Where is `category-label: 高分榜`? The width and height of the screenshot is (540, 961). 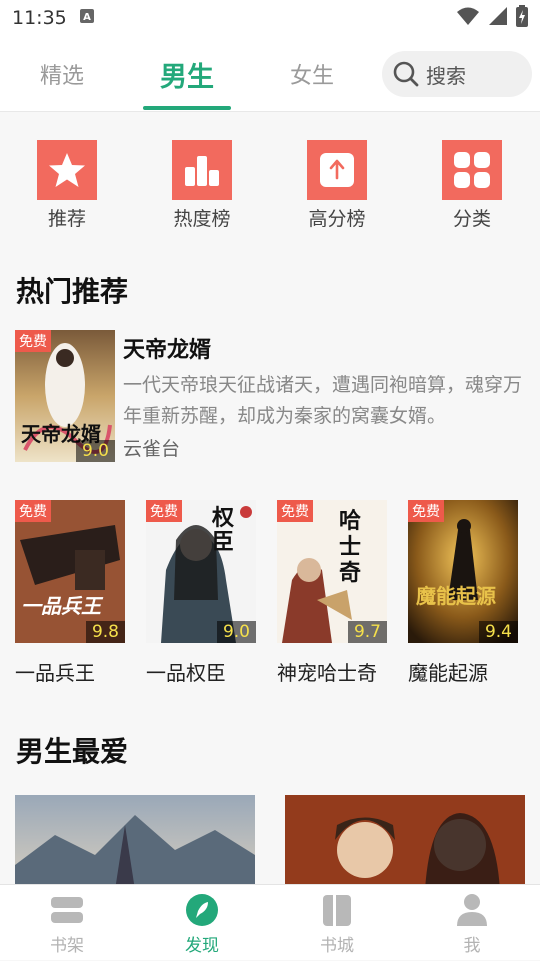
category-label: 高分榜 is located at coordinates (337, 219).